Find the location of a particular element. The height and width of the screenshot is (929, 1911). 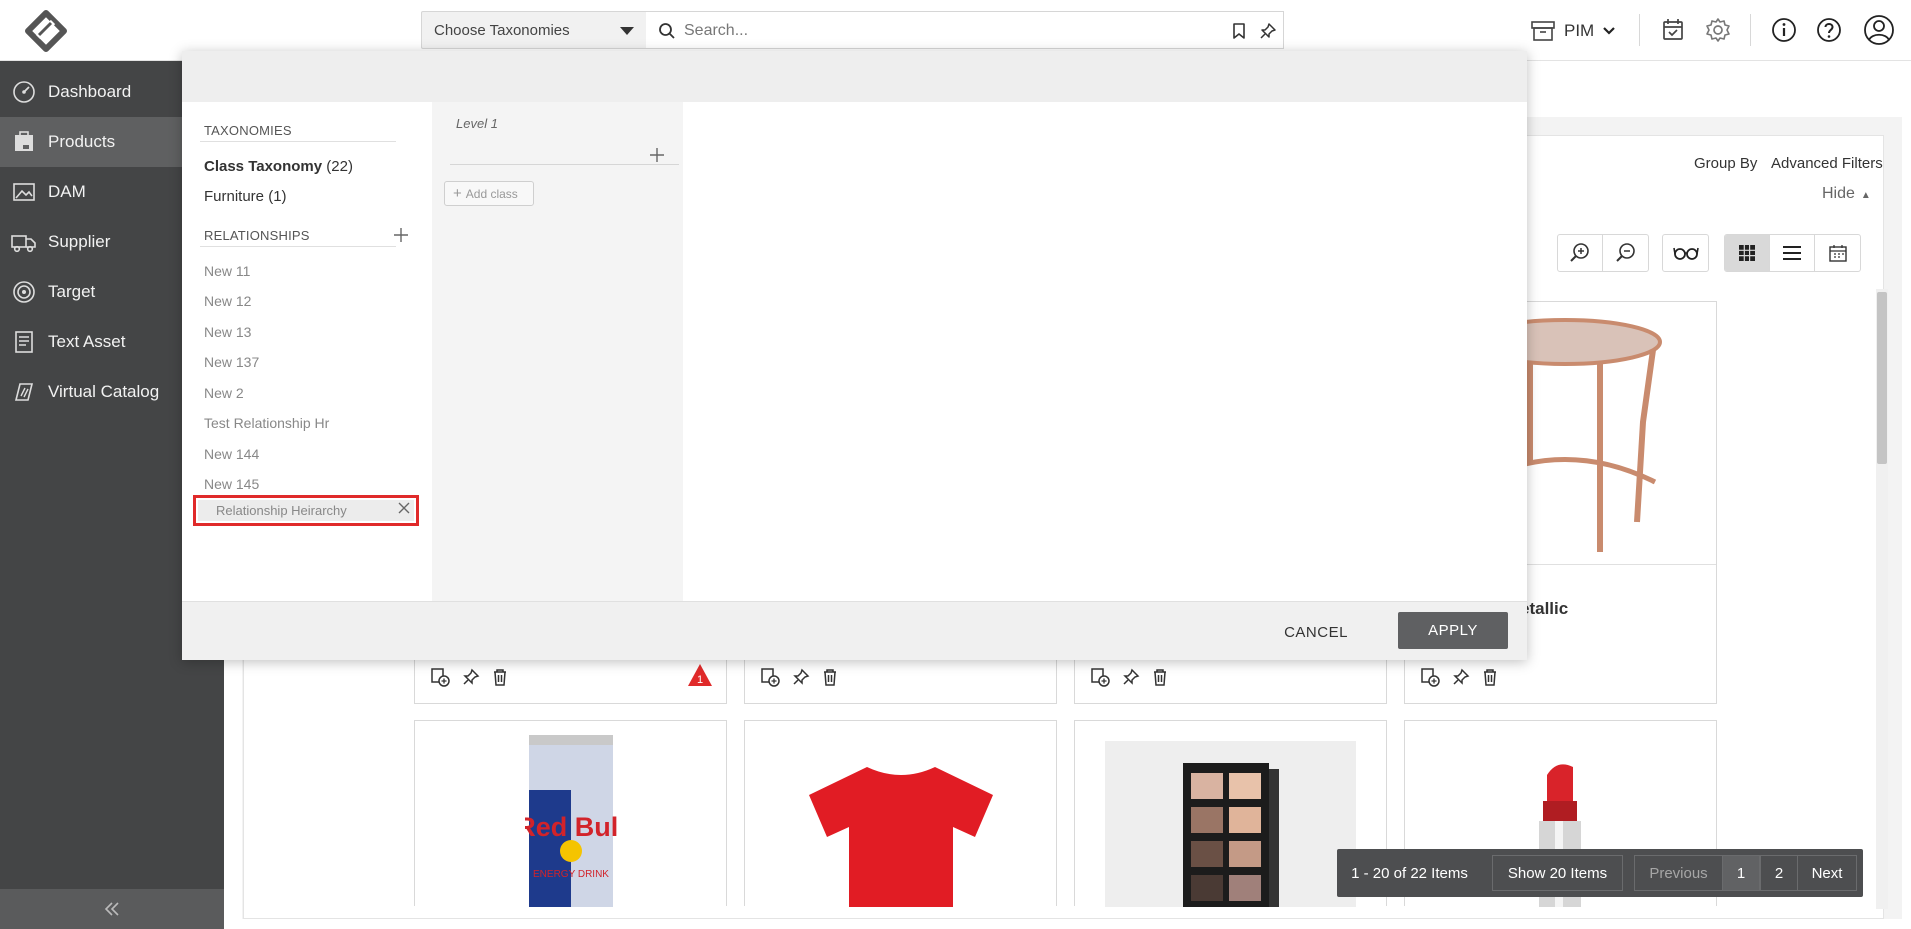

chevron-down-icon is located at coordinates (1609, 31).